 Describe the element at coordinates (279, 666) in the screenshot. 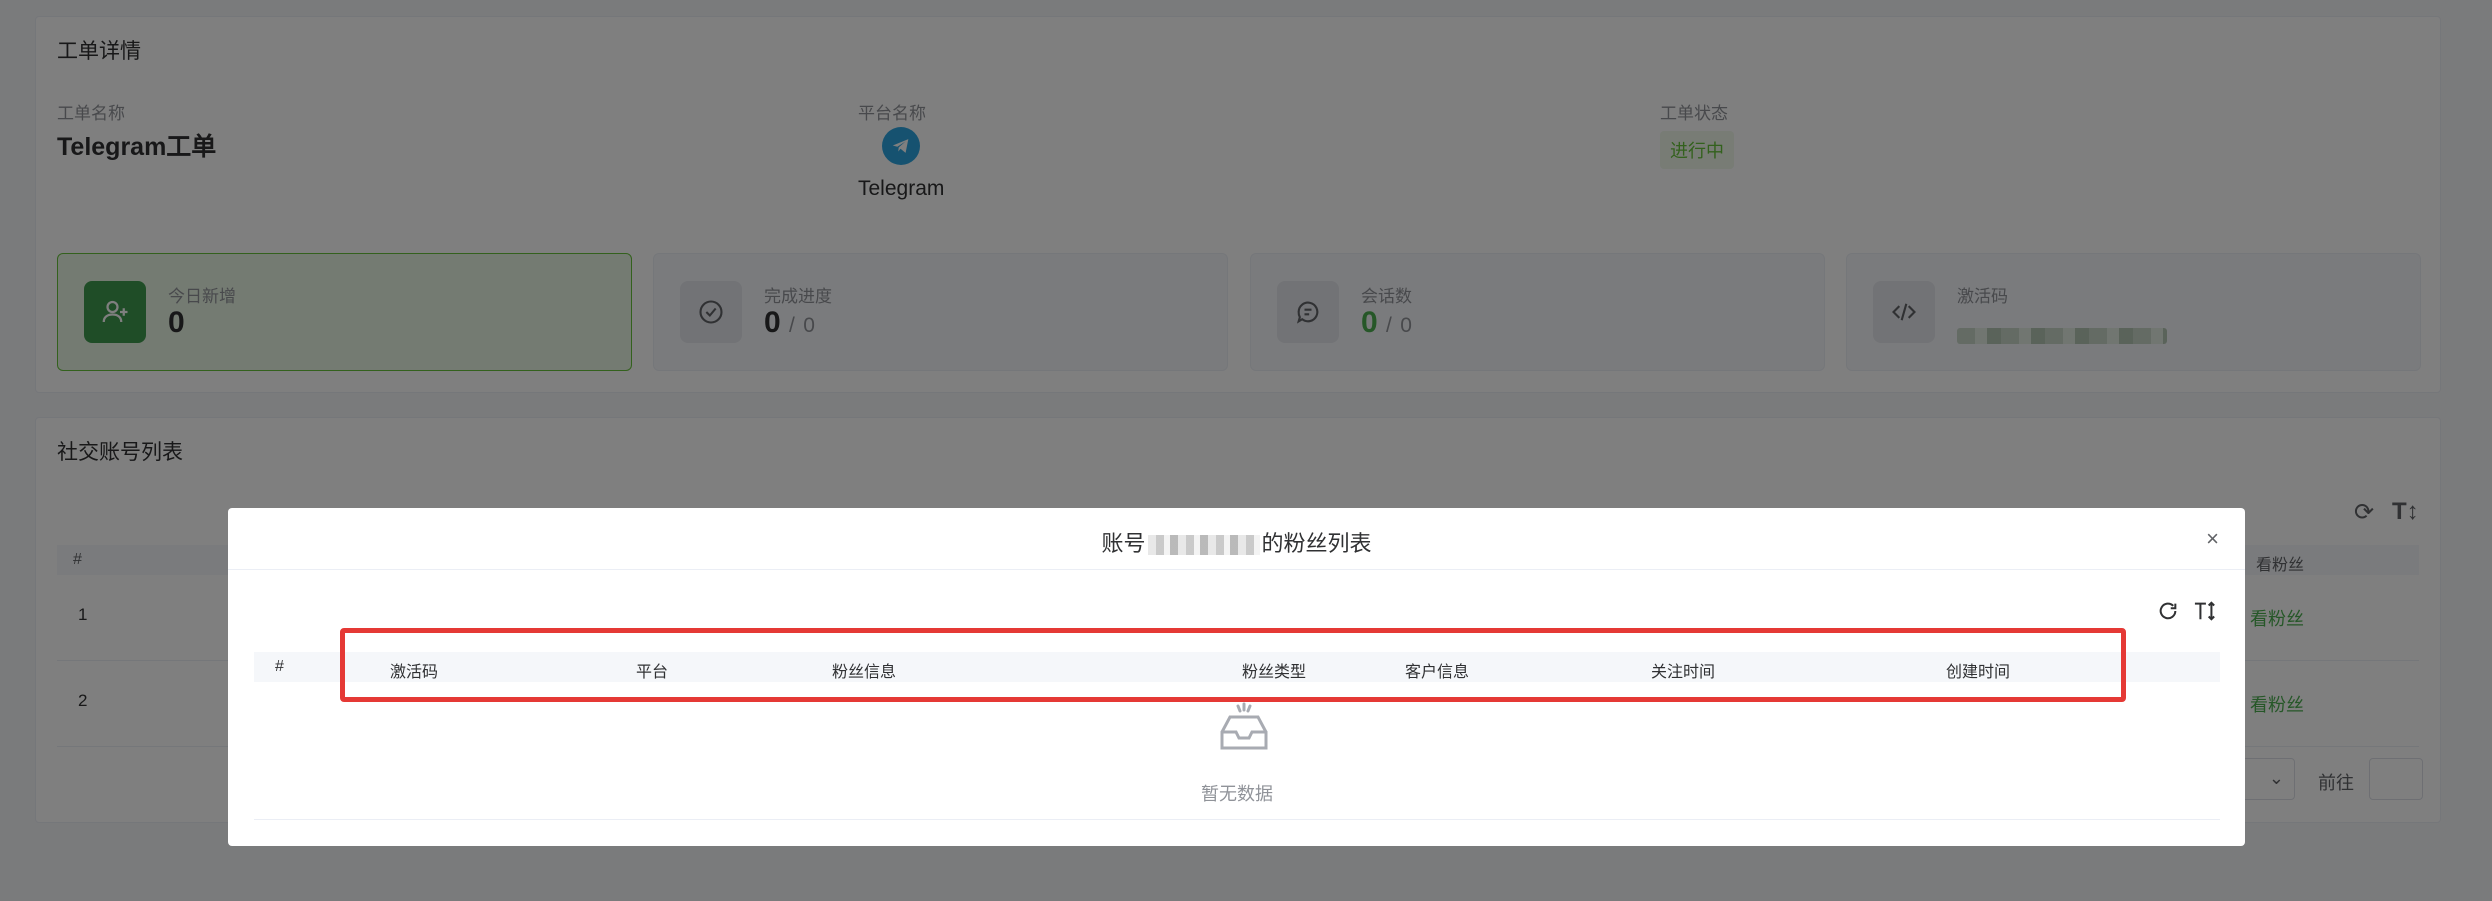

I see `column-header-index: #` at that location.